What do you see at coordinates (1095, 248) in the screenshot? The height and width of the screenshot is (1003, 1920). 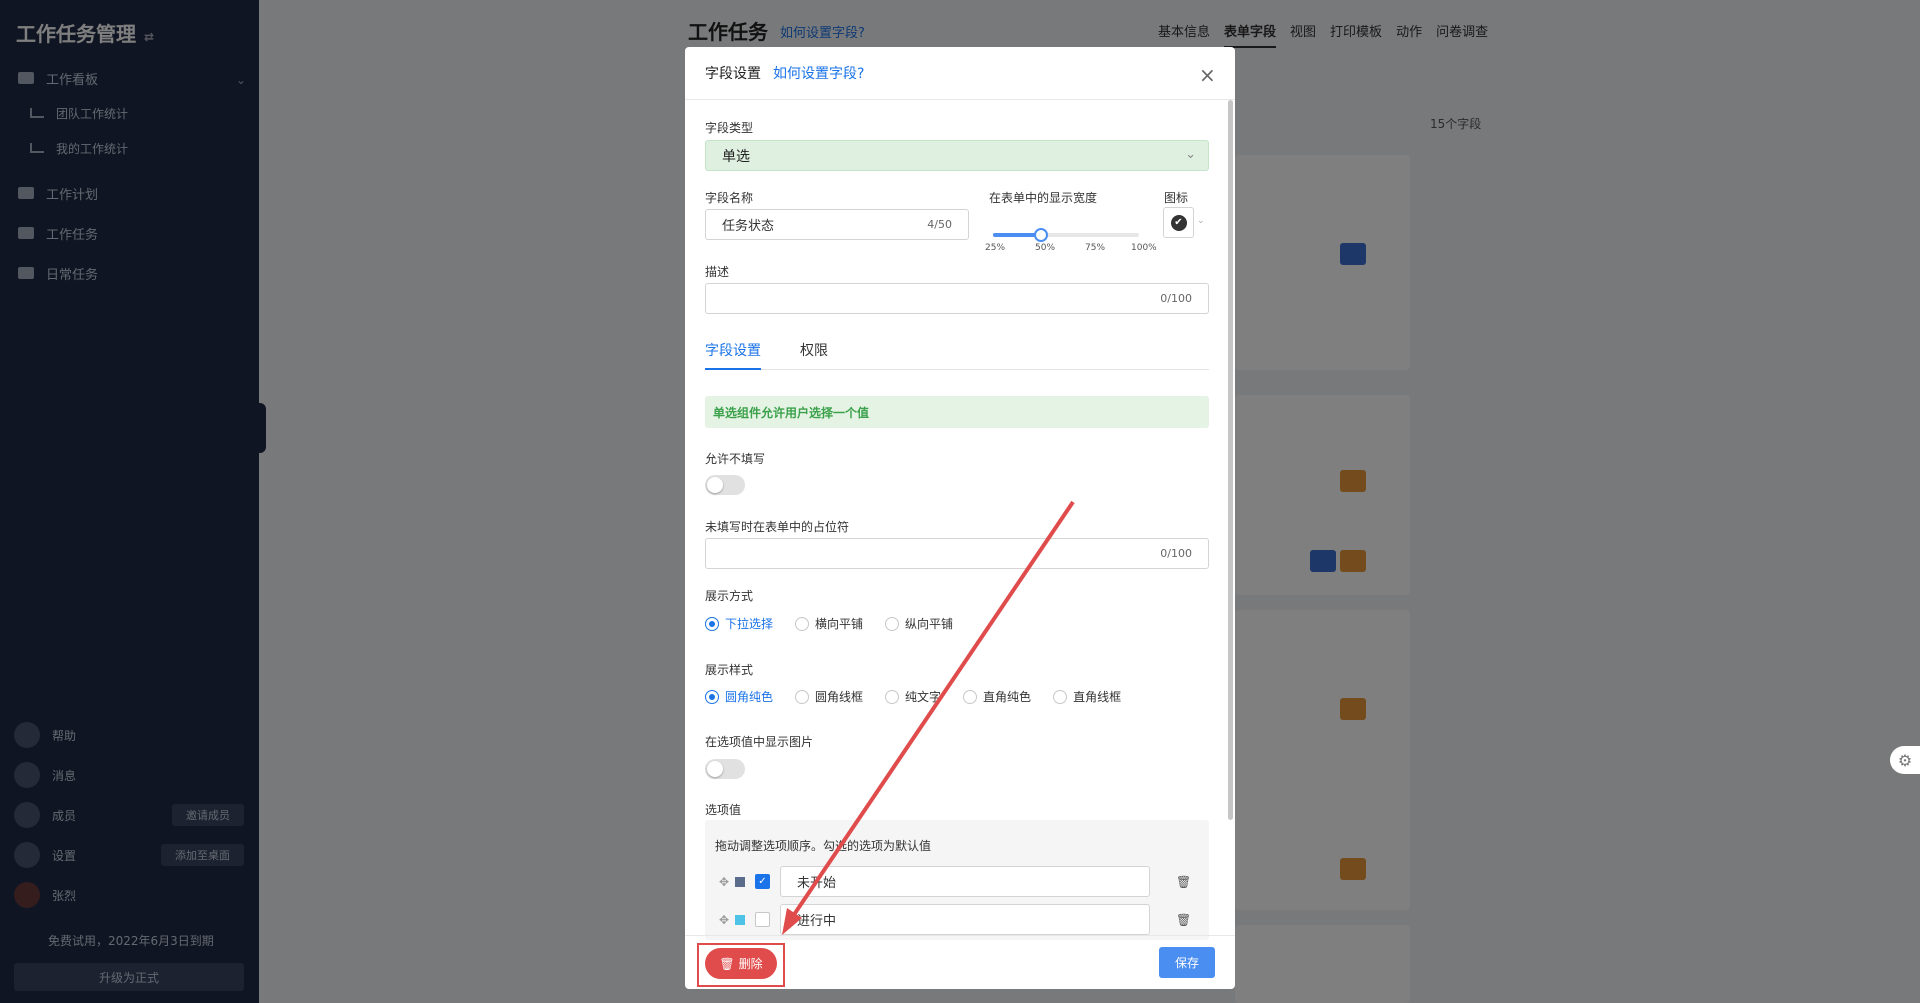 I see `slider-tick: 75%` at bounding box center [1095, 248].